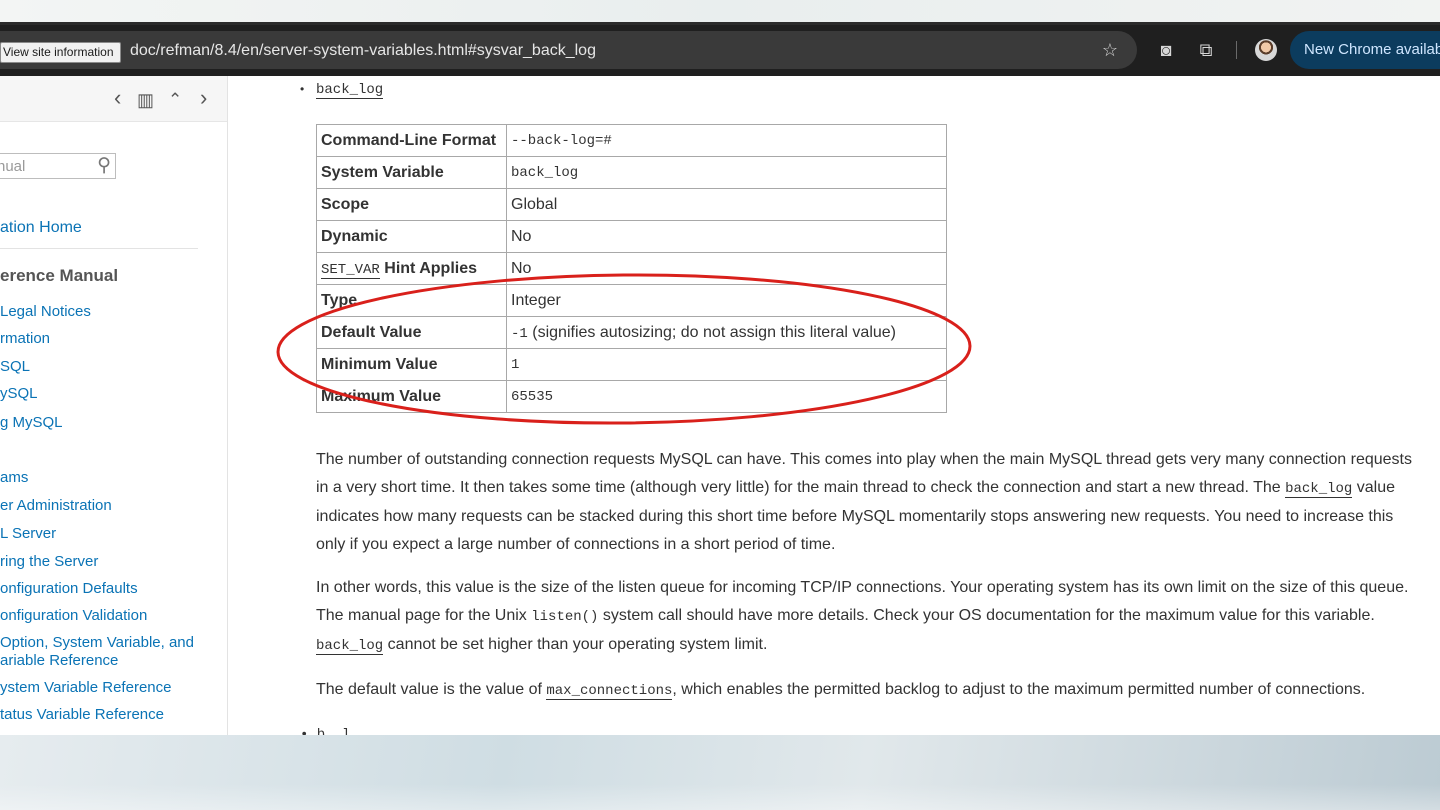 This screenshot has width=1440, height=810. I want to click on site-info-tooltip: View site information, so click(60, 52).